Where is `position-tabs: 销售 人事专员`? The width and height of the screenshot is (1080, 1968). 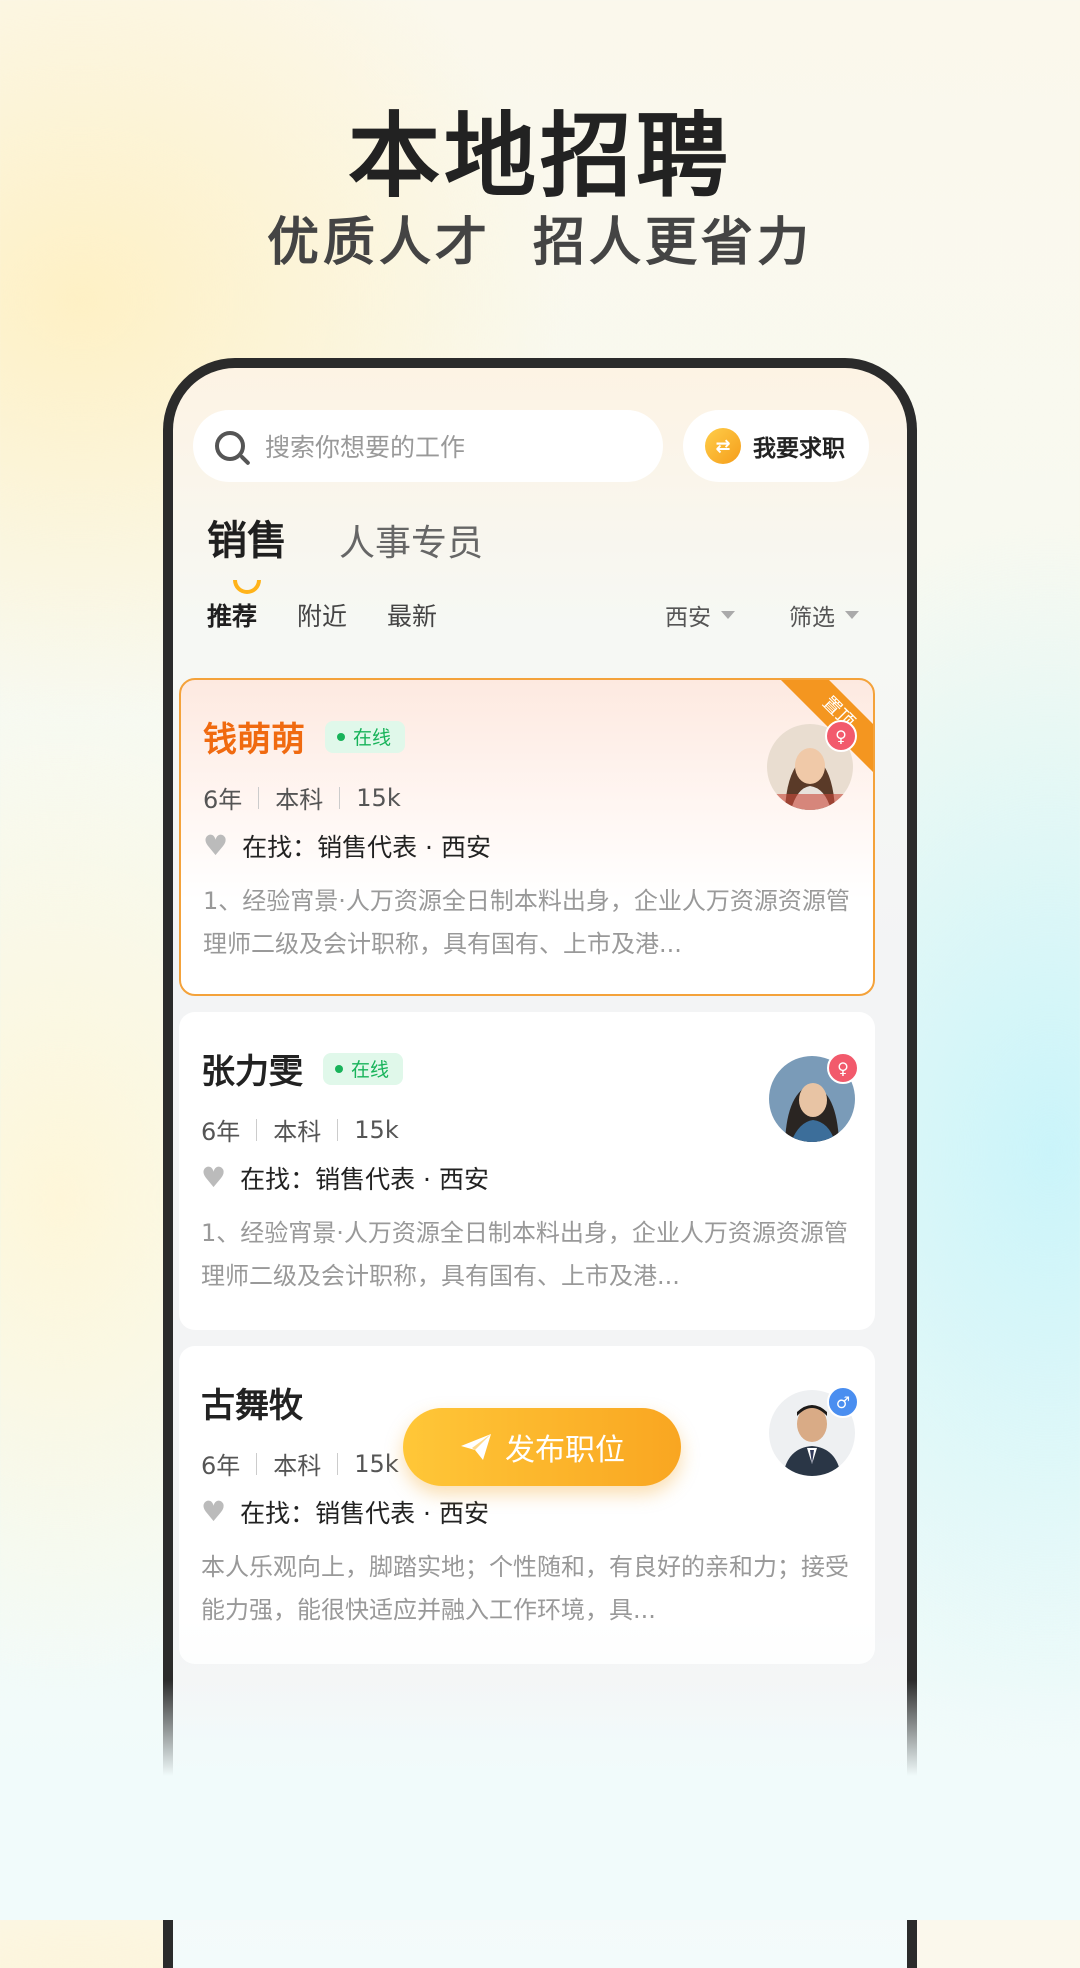 position-tabs: 销售 人事专员 is located at coordinates (345, 551).